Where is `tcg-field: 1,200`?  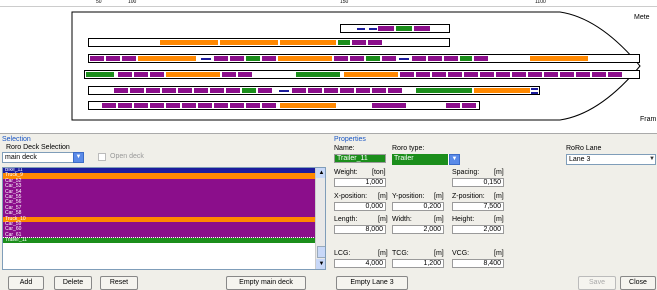 tcg-field: 1,200 is located at coordinates (418, 263).